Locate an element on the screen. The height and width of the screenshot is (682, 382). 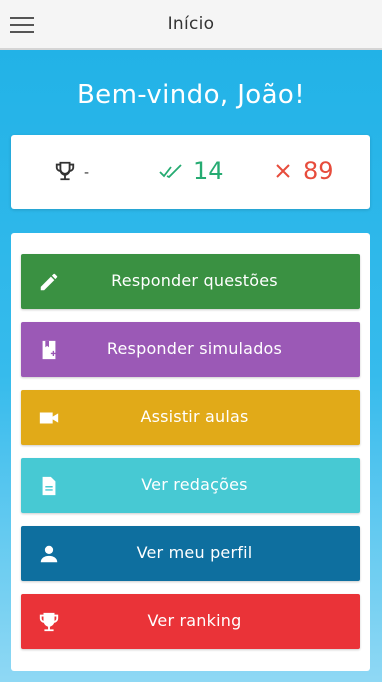
top-app-bar: Início is located at coordinates (191, 25).